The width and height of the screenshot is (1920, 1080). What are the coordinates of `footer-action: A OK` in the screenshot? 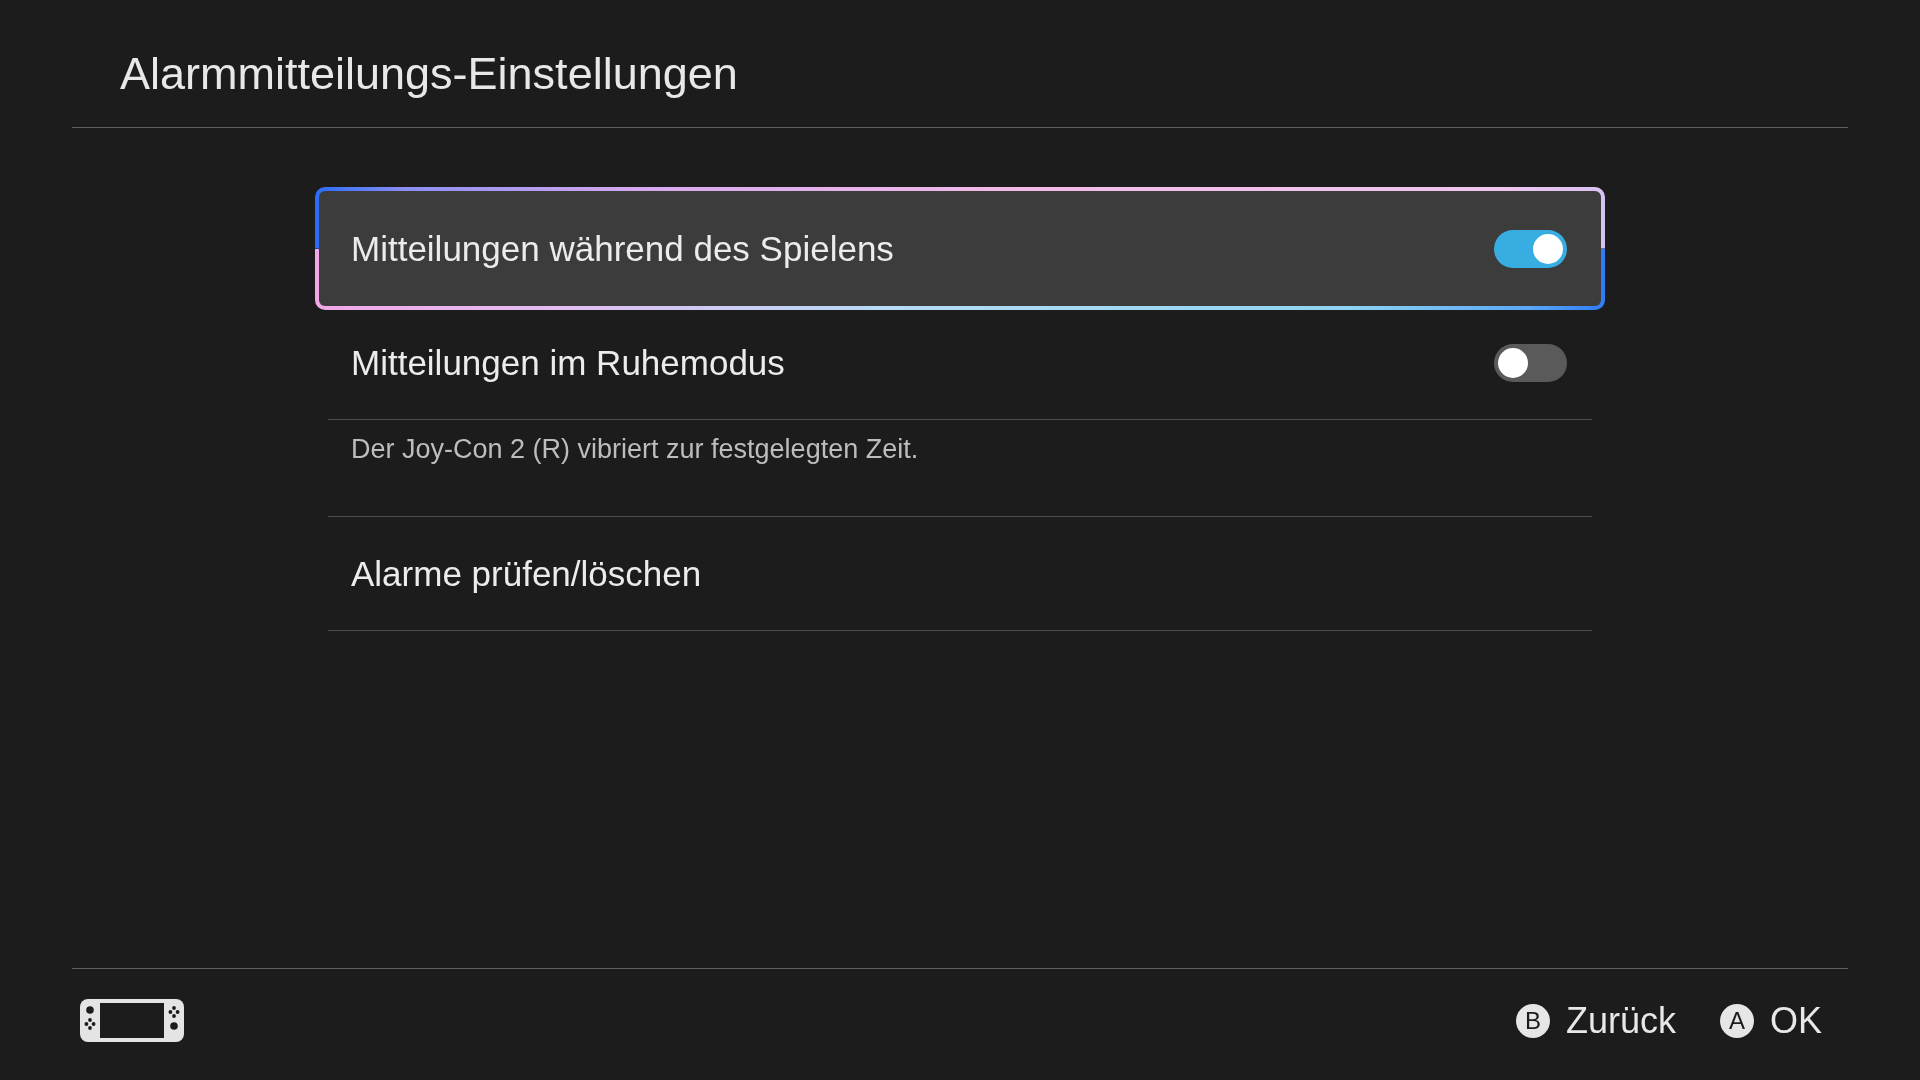 It's located at (1771, 1020).